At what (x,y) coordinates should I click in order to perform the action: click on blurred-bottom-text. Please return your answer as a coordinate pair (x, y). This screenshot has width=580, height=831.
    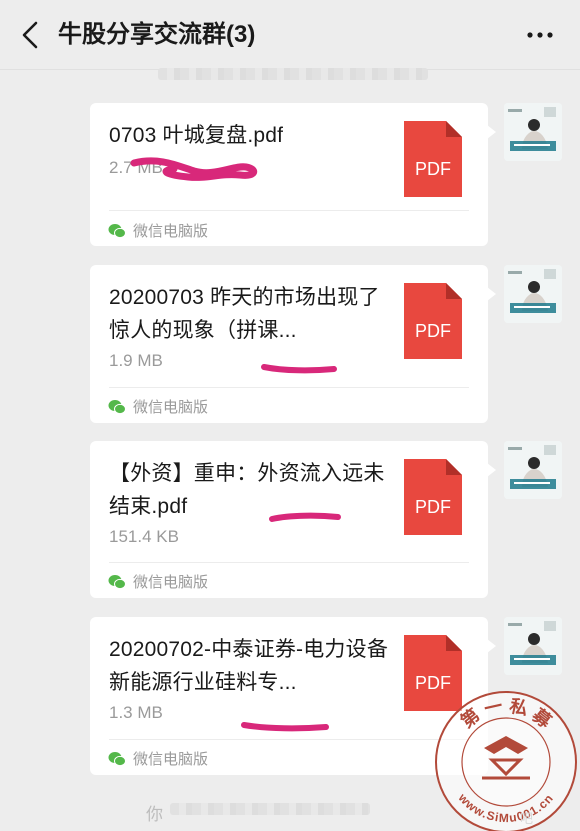
    Looking at the image, I should click on (270, 809).